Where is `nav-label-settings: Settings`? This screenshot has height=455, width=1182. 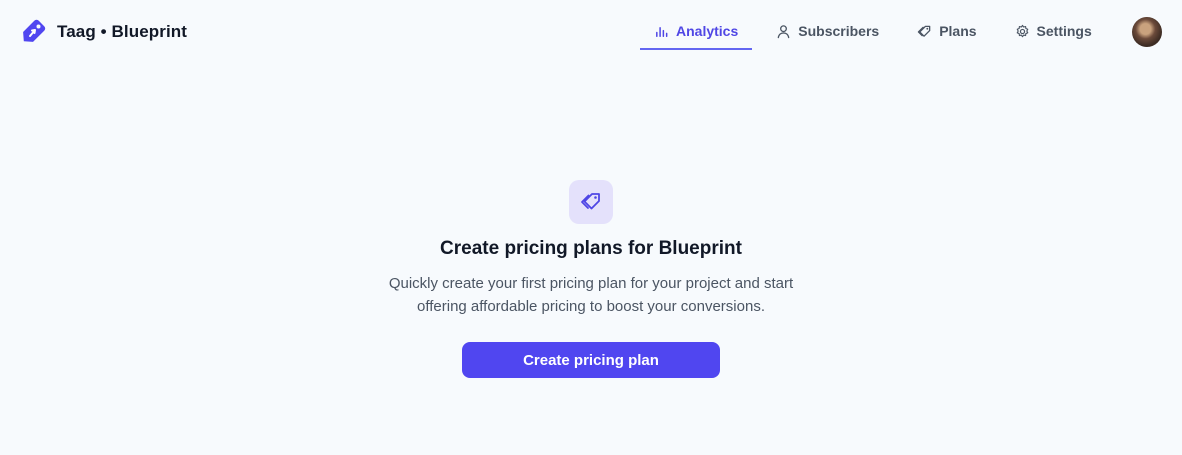
nav-label-settings: Settings is located at coordinates (1064, 31).